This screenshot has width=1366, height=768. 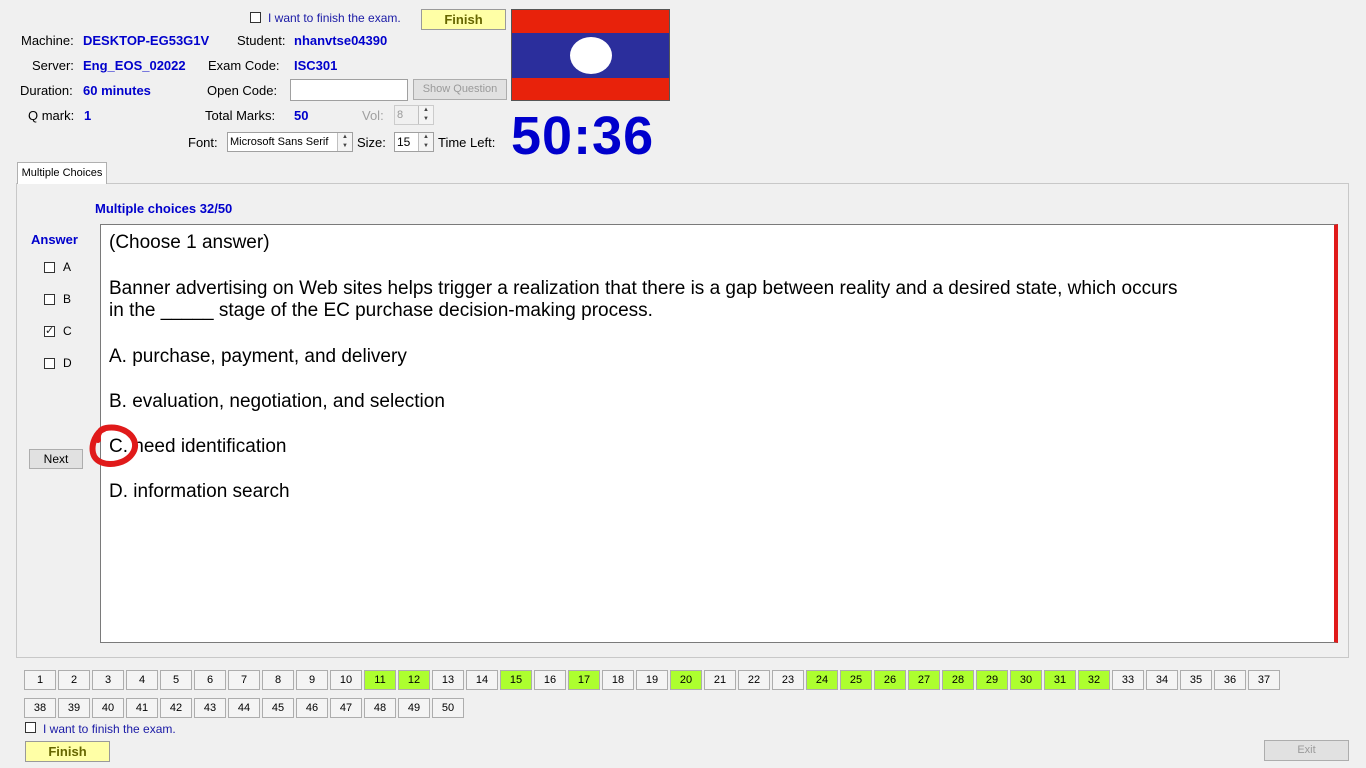 What do you see at coordinates (49, 363) in the screenshot?
I see `answer-d-checkbox` at bounding box center [49, 363].